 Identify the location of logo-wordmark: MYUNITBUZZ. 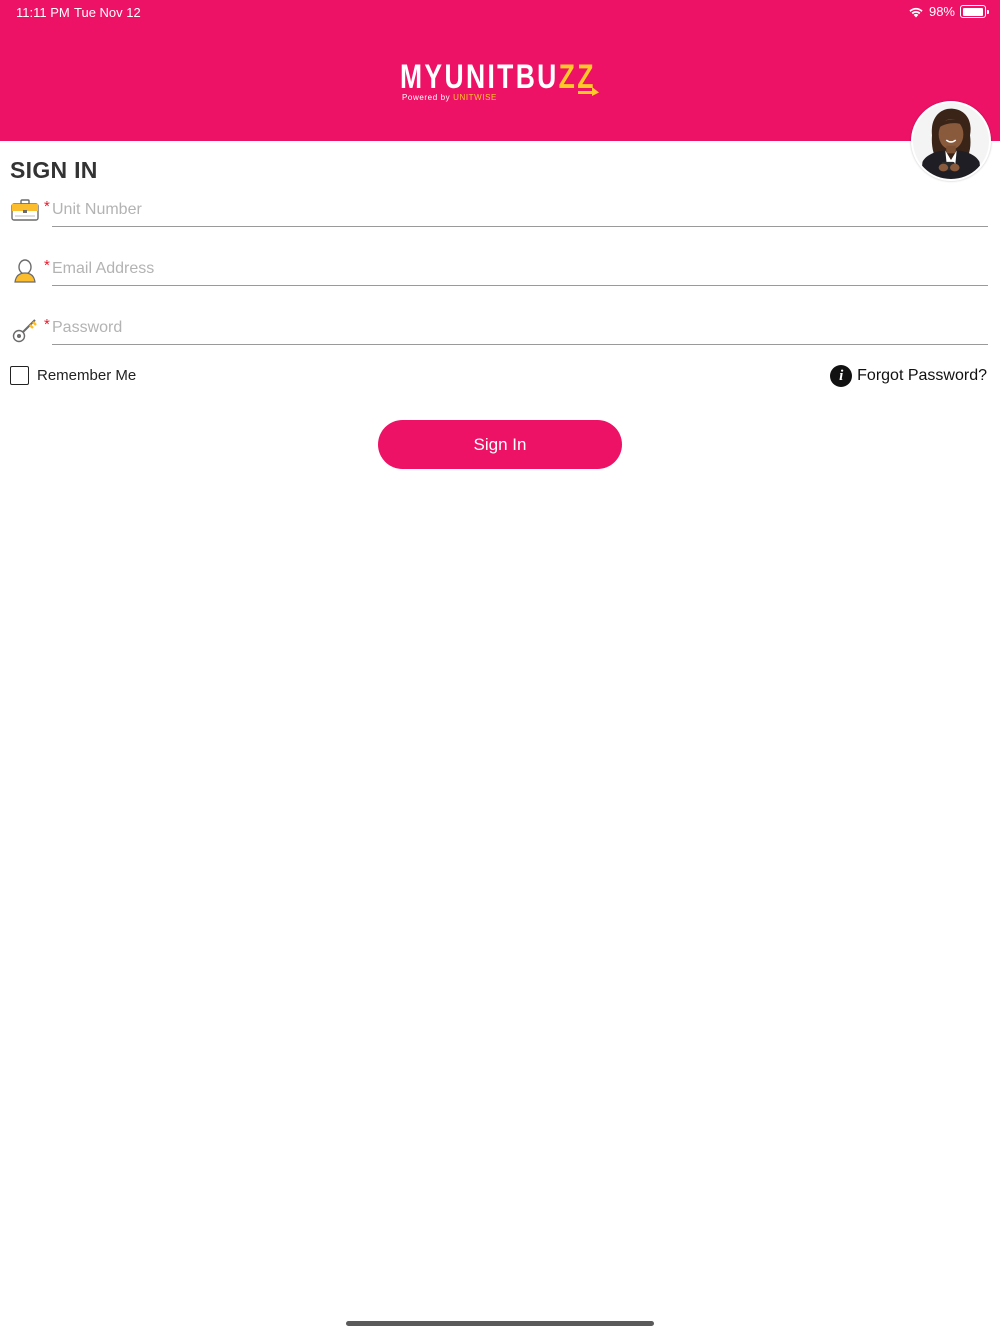
(498, 77).